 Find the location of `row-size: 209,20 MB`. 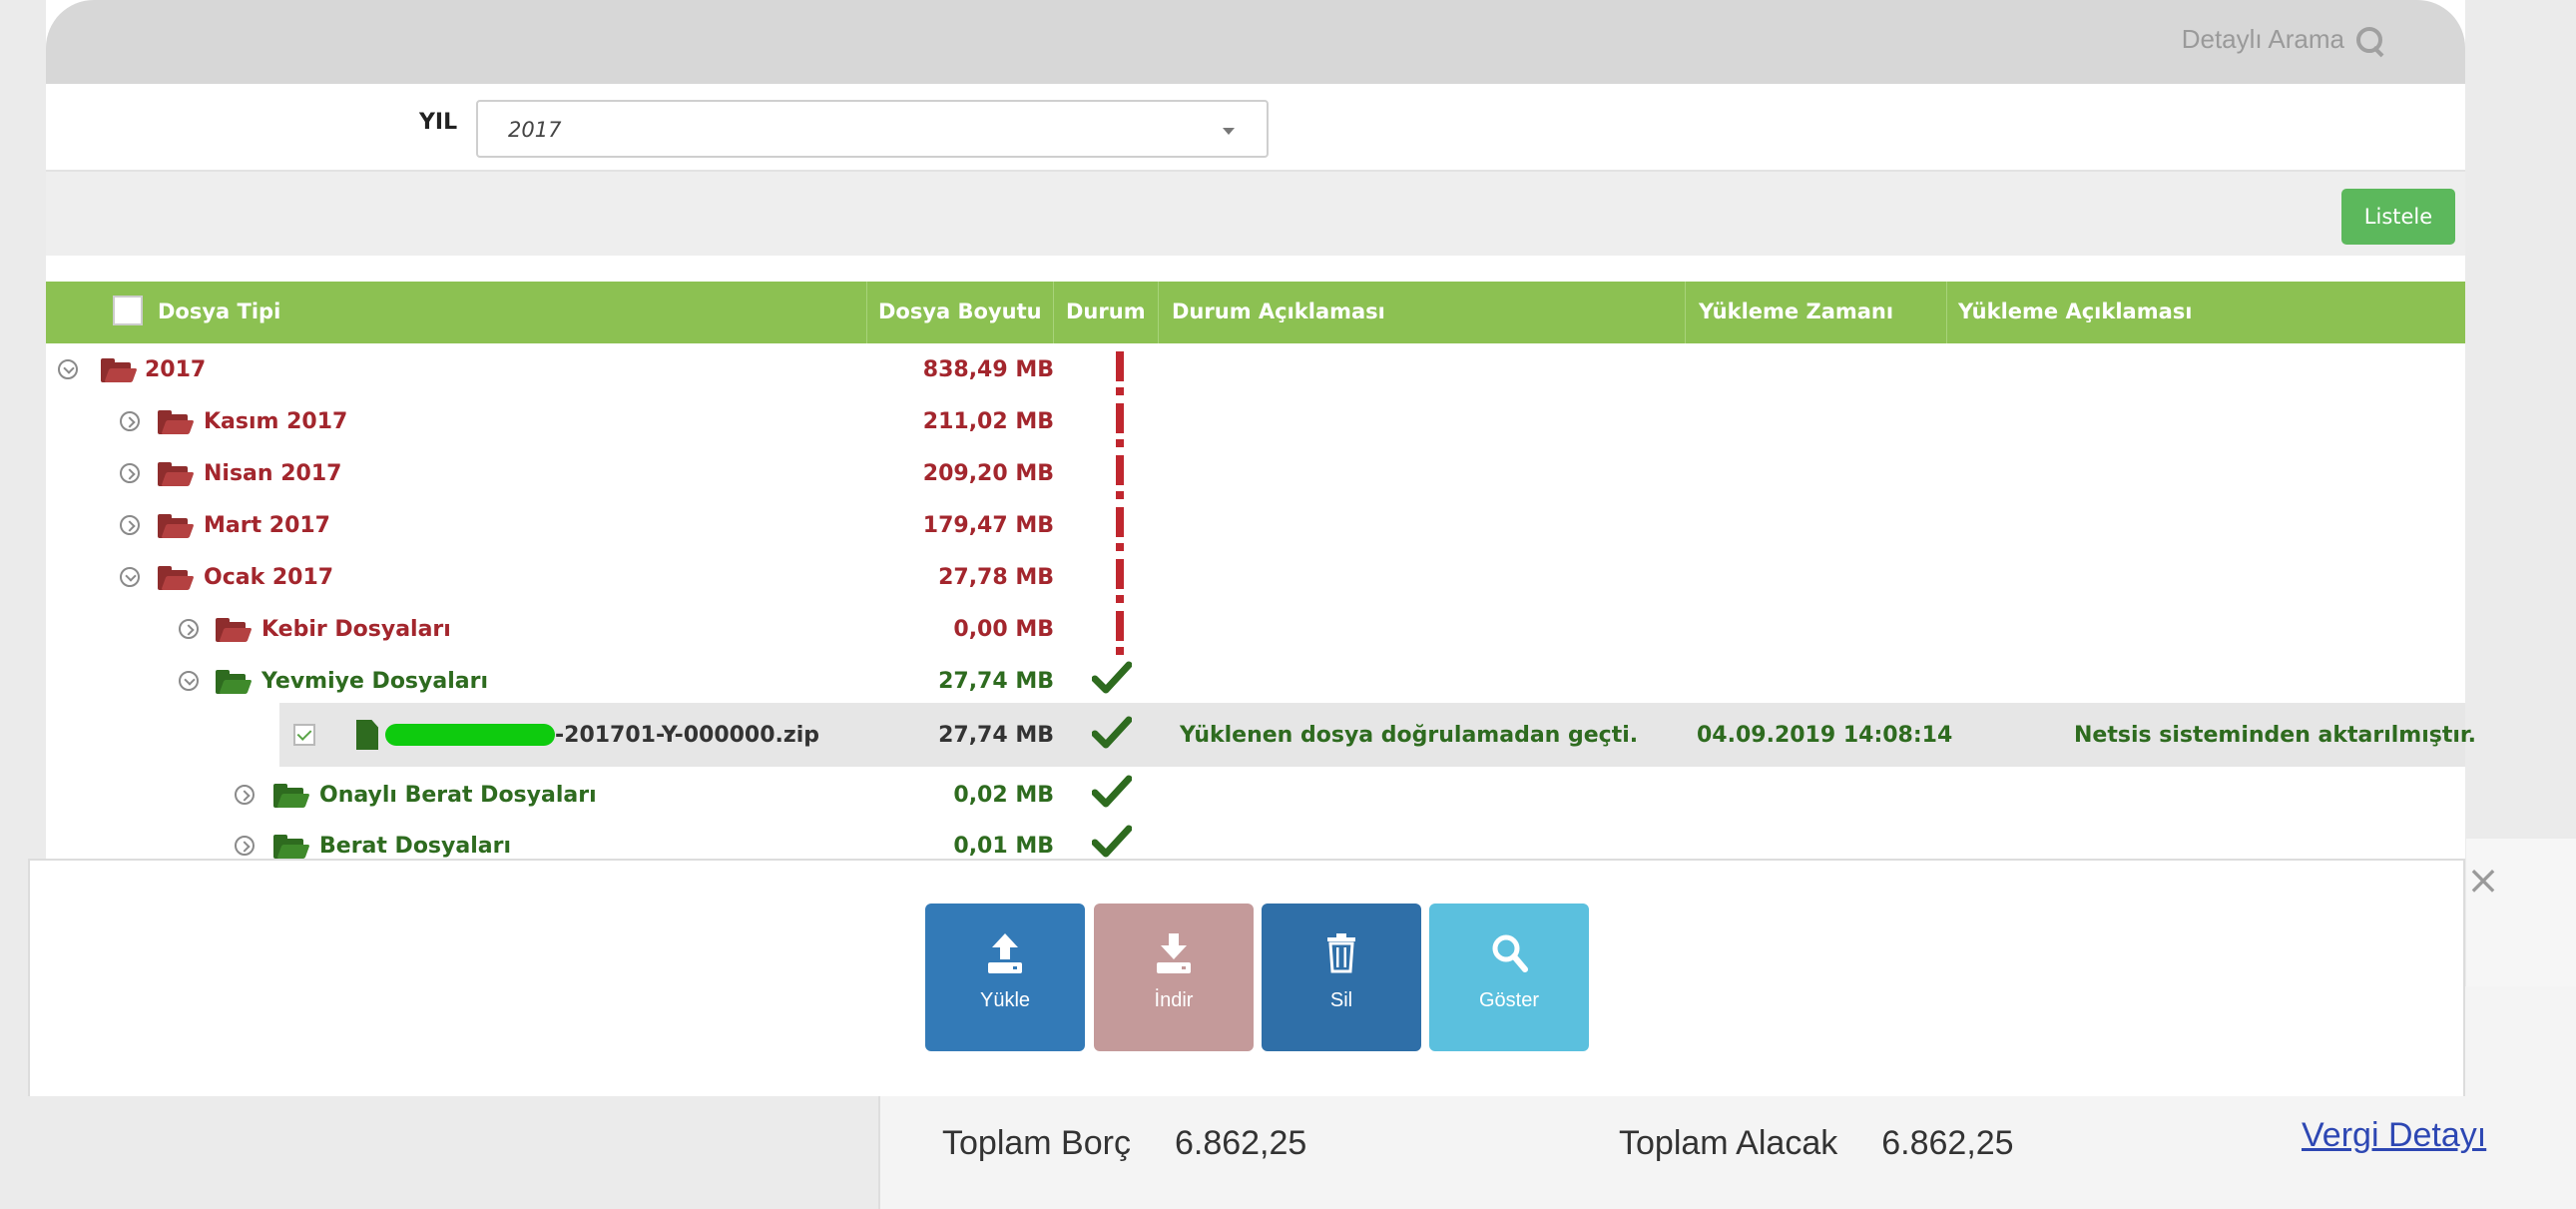

row-size: 209,20 MB is located at coordinates (988, 473).